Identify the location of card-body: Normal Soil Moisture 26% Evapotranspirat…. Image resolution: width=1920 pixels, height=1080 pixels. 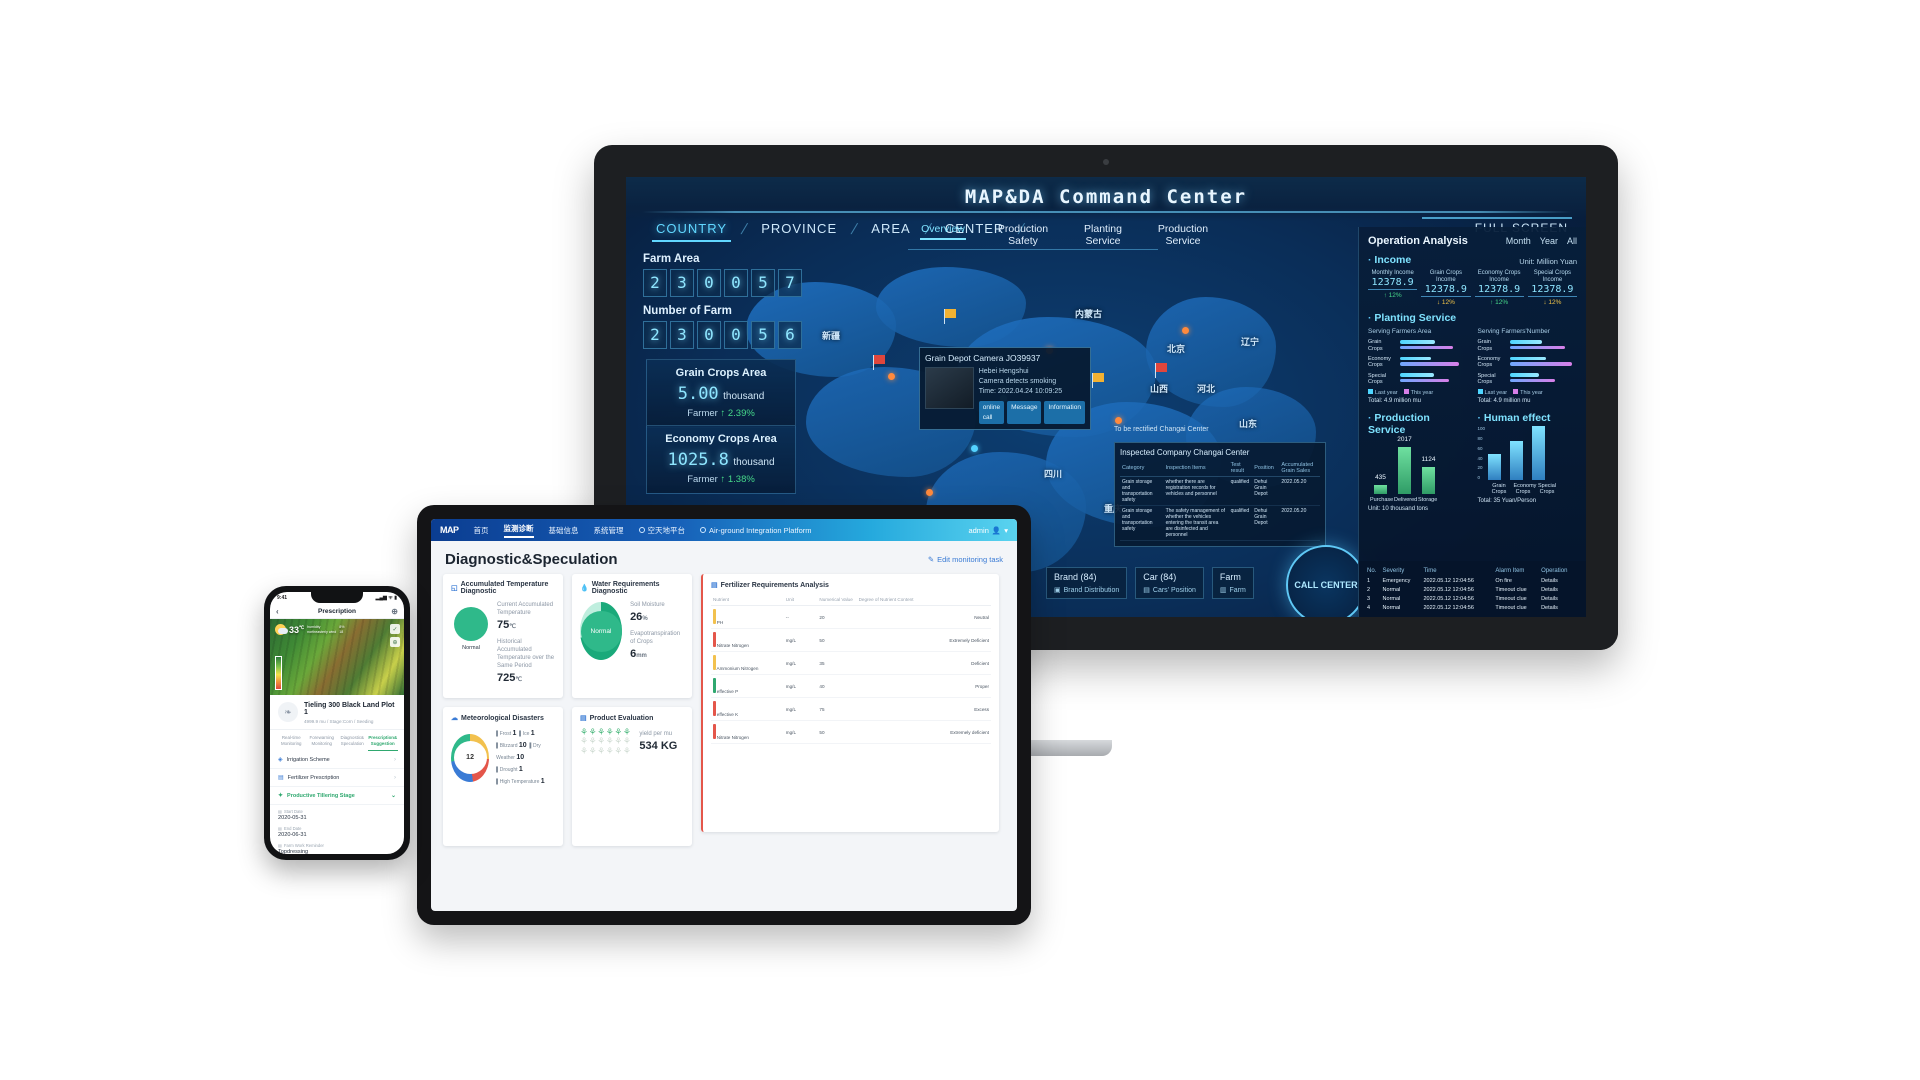
(632, 631).